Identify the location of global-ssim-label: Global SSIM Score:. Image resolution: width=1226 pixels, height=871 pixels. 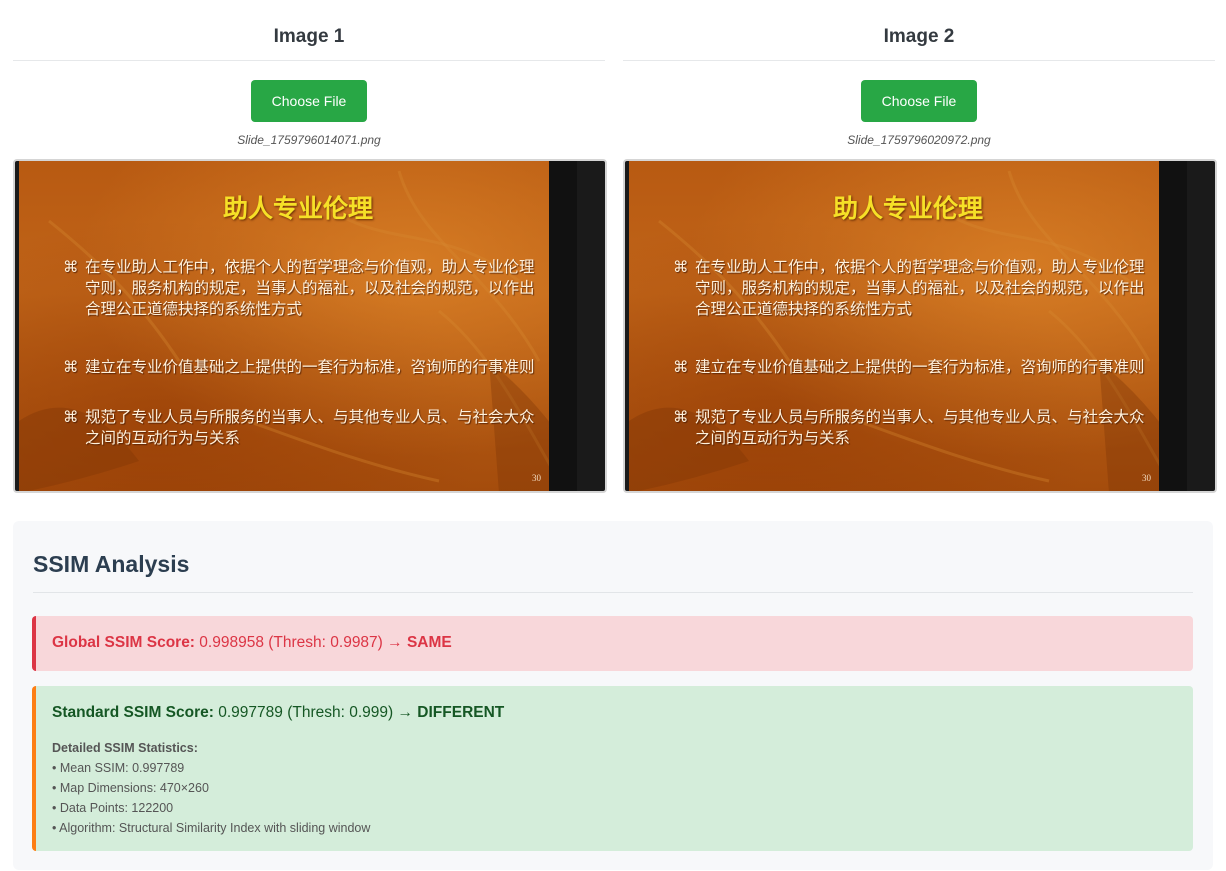
(123, 642).